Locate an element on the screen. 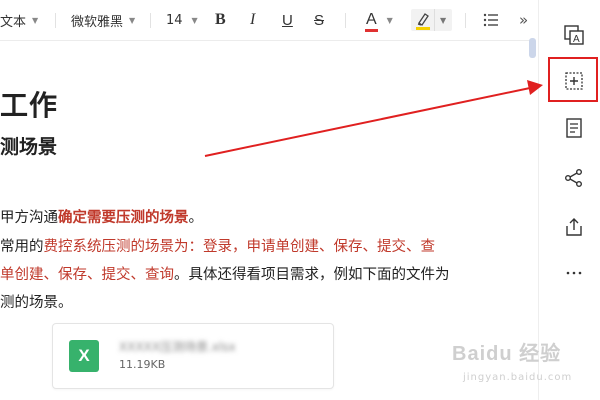 This screenshot has height=400, width=600. bold-button: B is located at coordinates (220, 20).